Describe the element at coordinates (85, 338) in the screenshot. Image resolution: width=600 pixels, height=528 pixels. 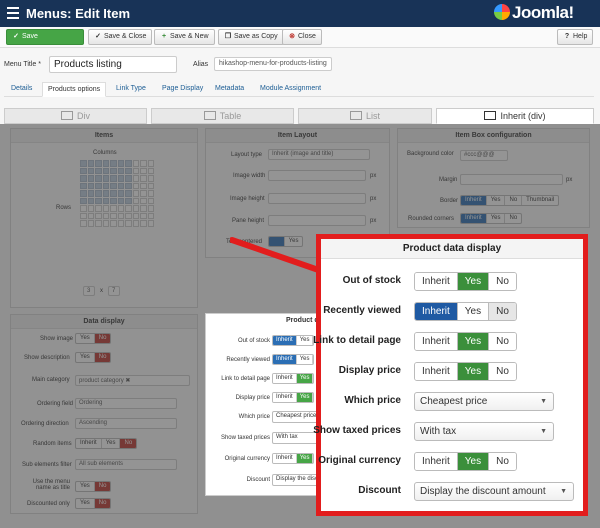
I see `show-image-yes: Yes` at that location.